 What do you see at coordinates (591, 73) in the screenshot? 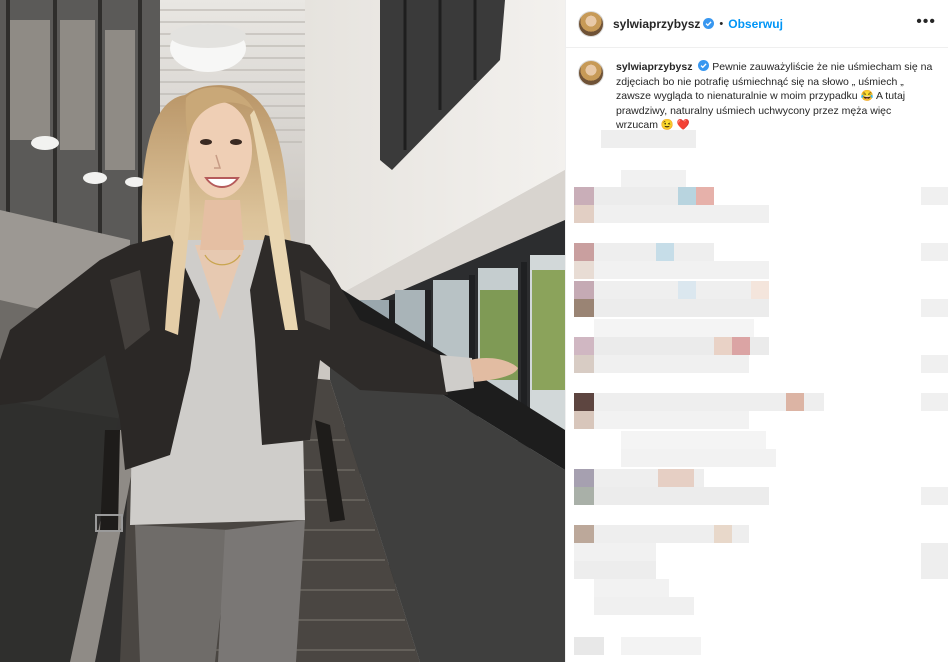
I see `caption-avatar` at bounding box center [591, 73].